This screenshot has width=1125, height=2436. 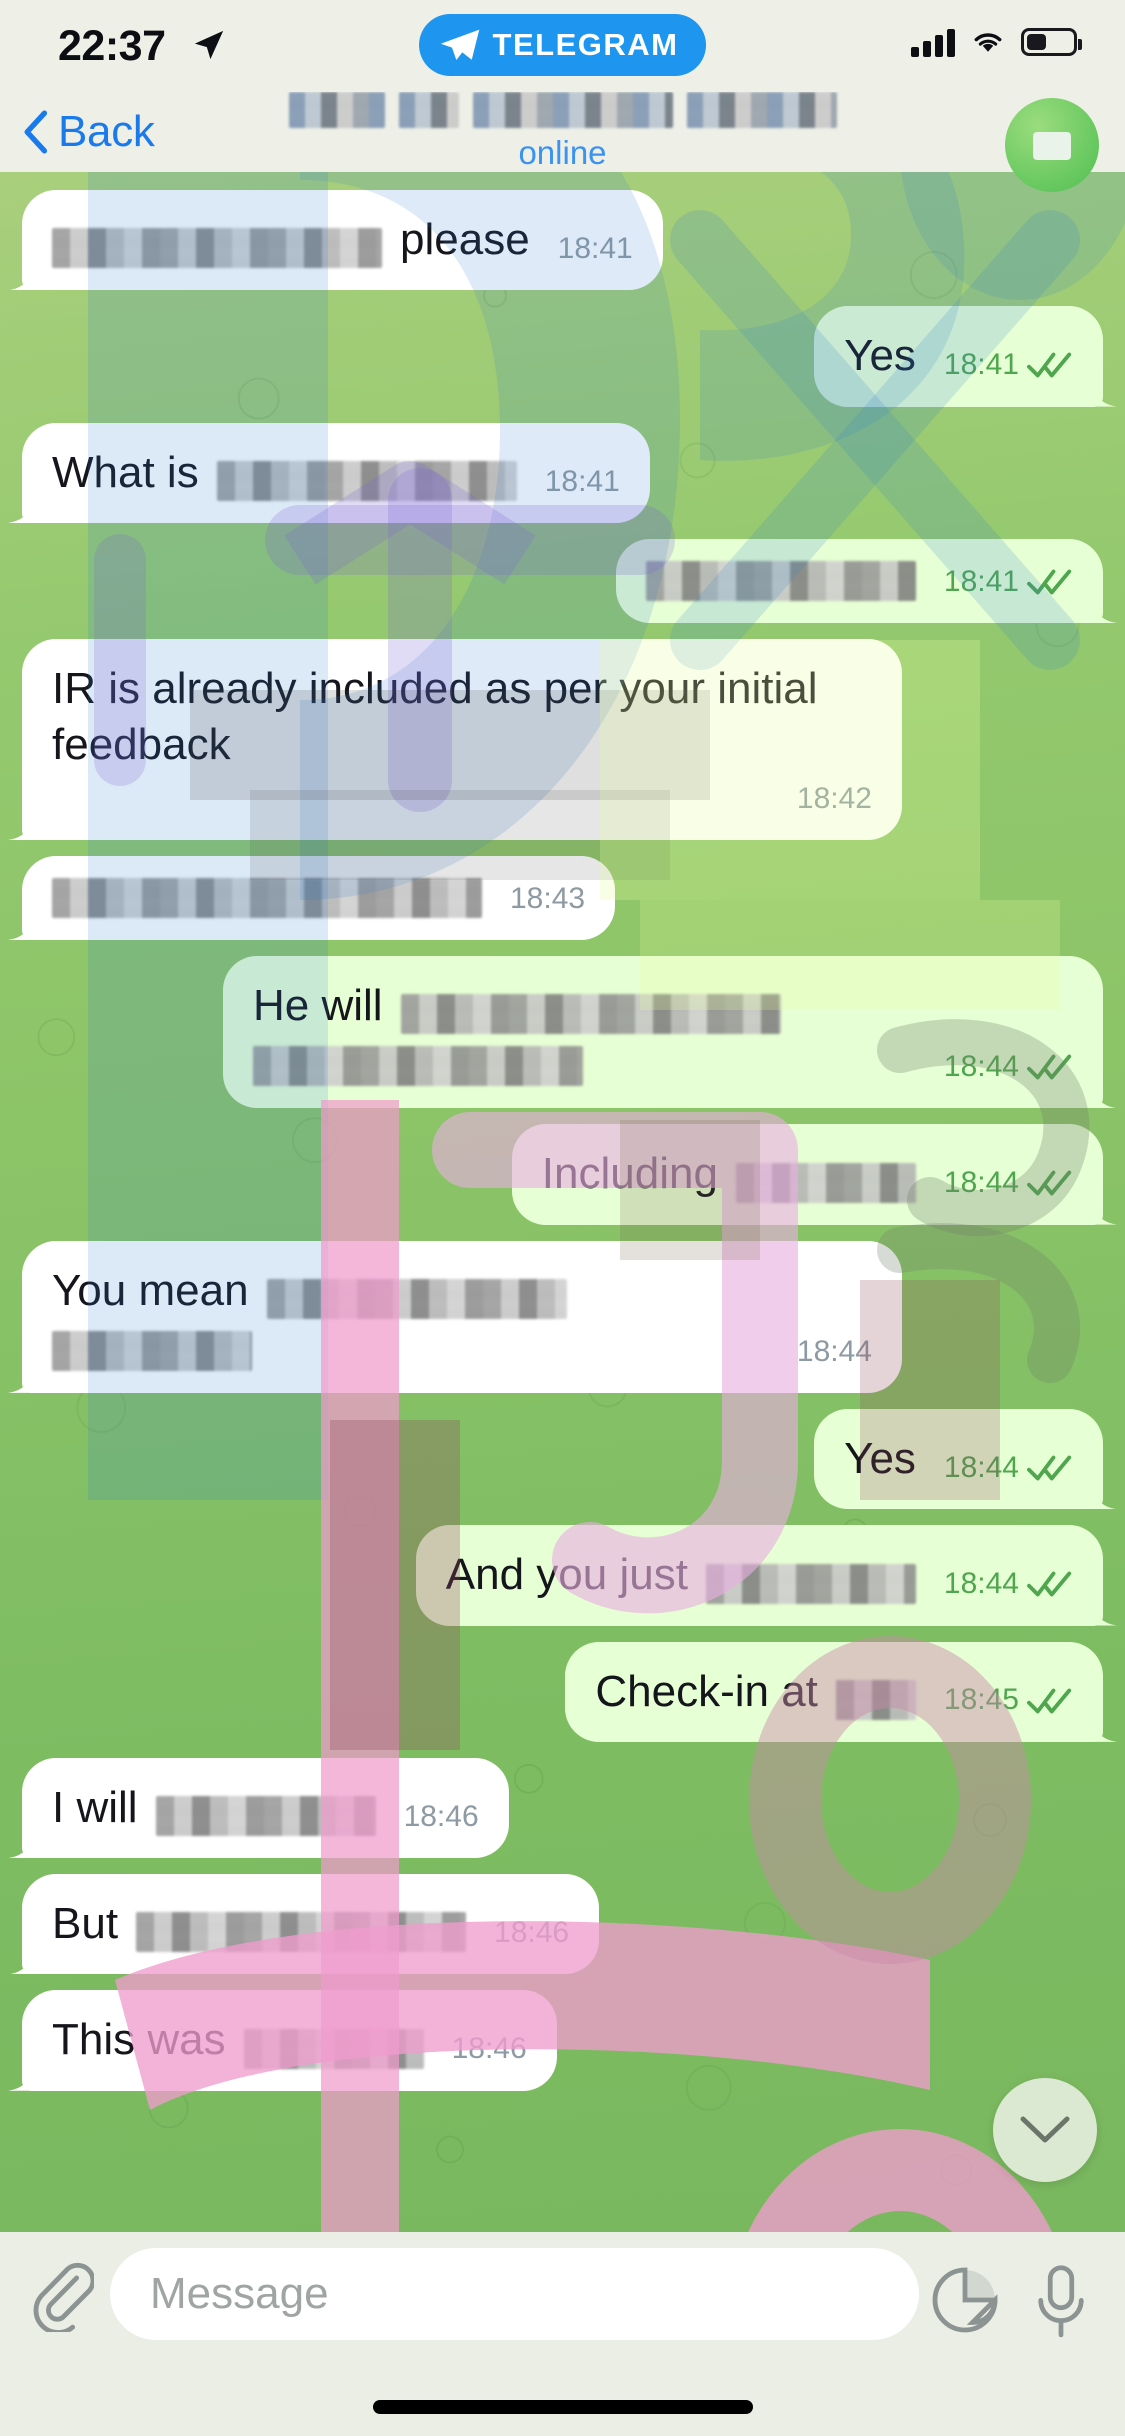 I want to click on microphone-icon, so click(x=1061, y=2302).